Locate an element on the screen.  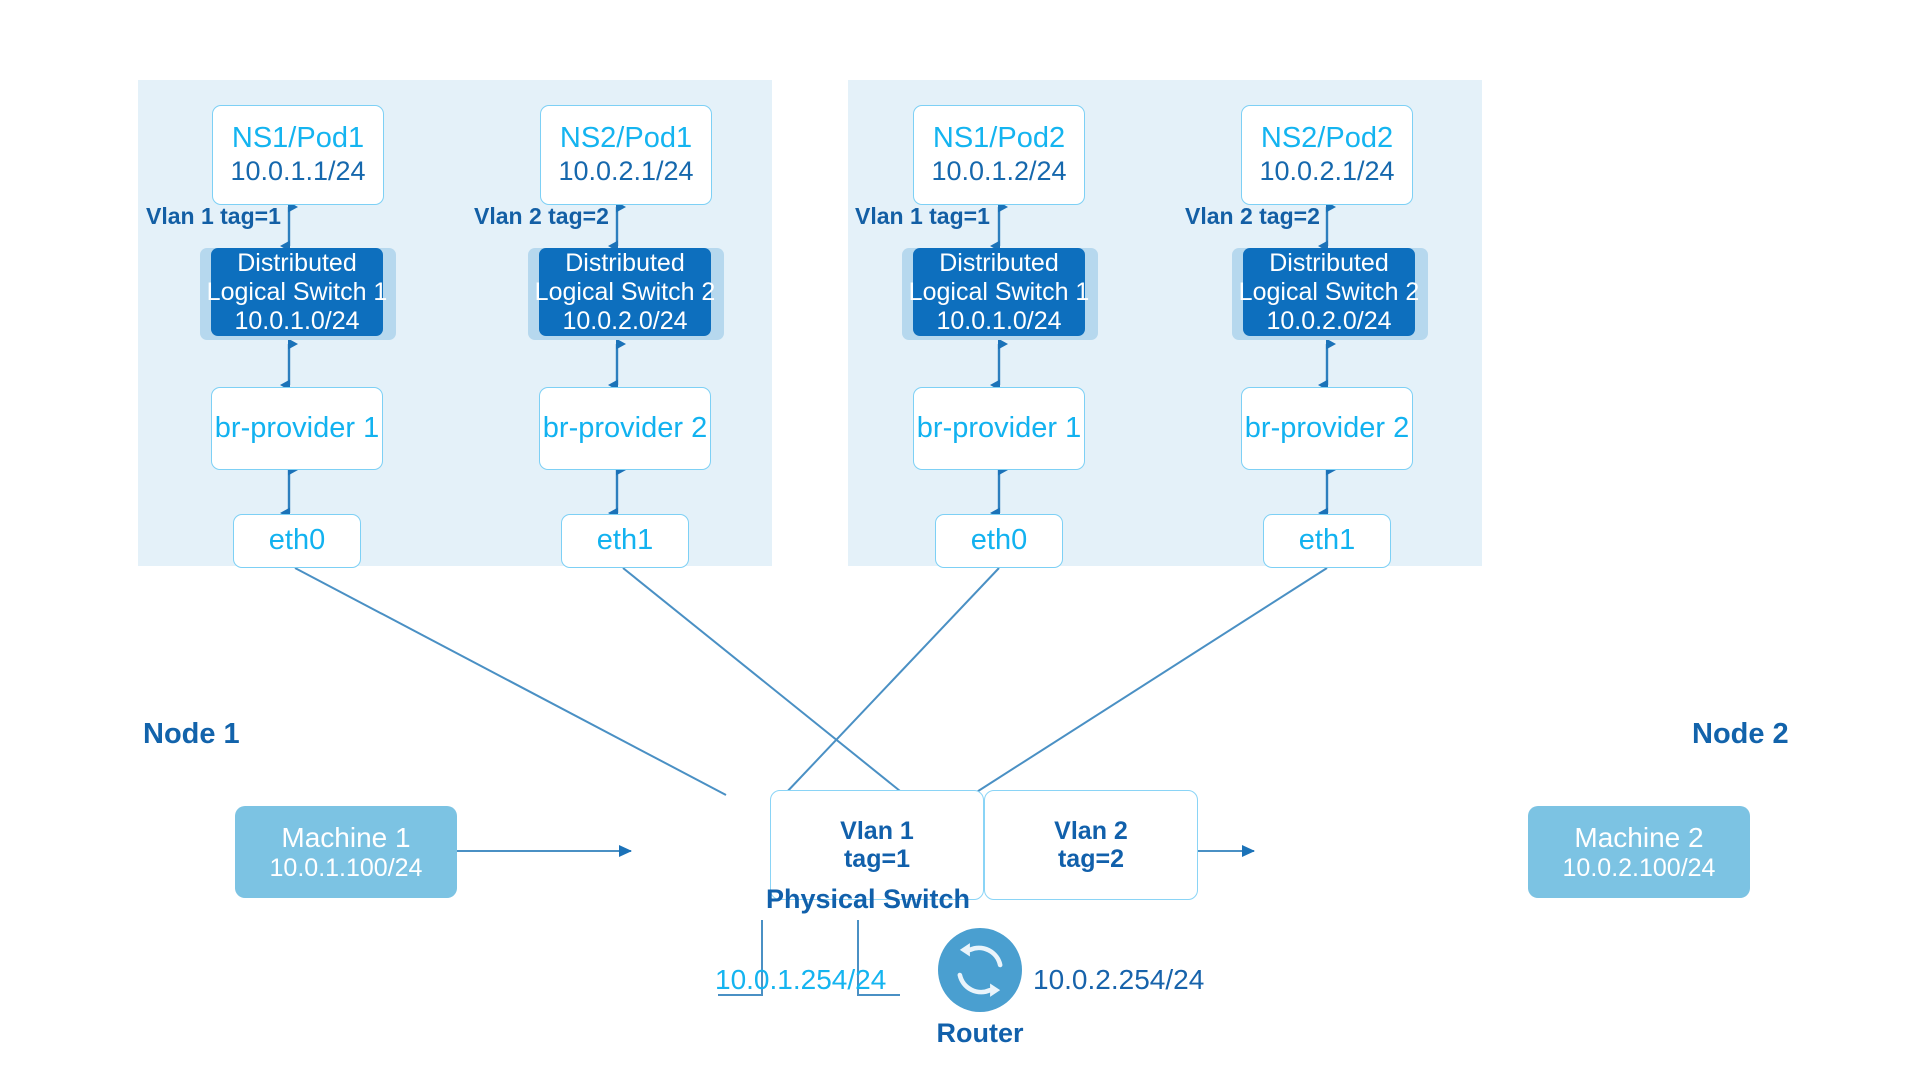
vlan-caption-node1-col1: Vlan 1 tag=1 is located at coordinates (213, 216).